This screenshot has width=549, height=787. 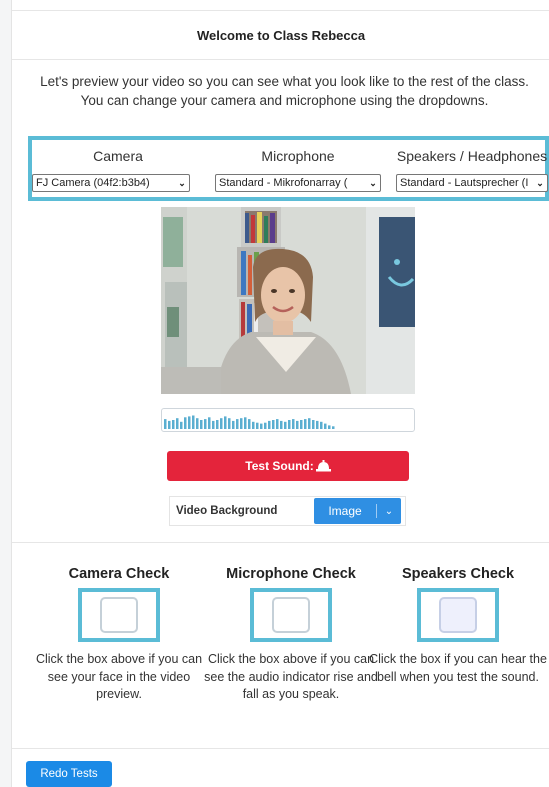 I want to click on microphone-check-highlight, so click(x=291, y=615).